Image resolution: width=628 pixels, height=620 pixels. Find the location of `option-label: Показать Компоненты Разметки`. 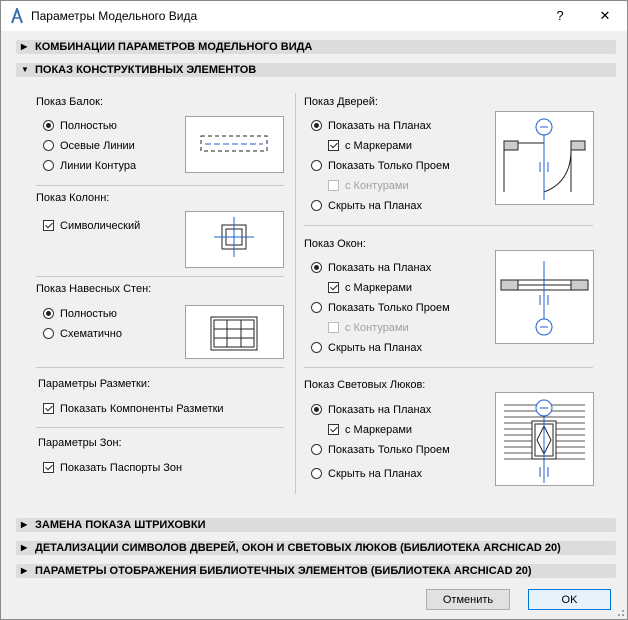

option-label: Показать Компоненты Разметки is located at coordinates (142, 409).